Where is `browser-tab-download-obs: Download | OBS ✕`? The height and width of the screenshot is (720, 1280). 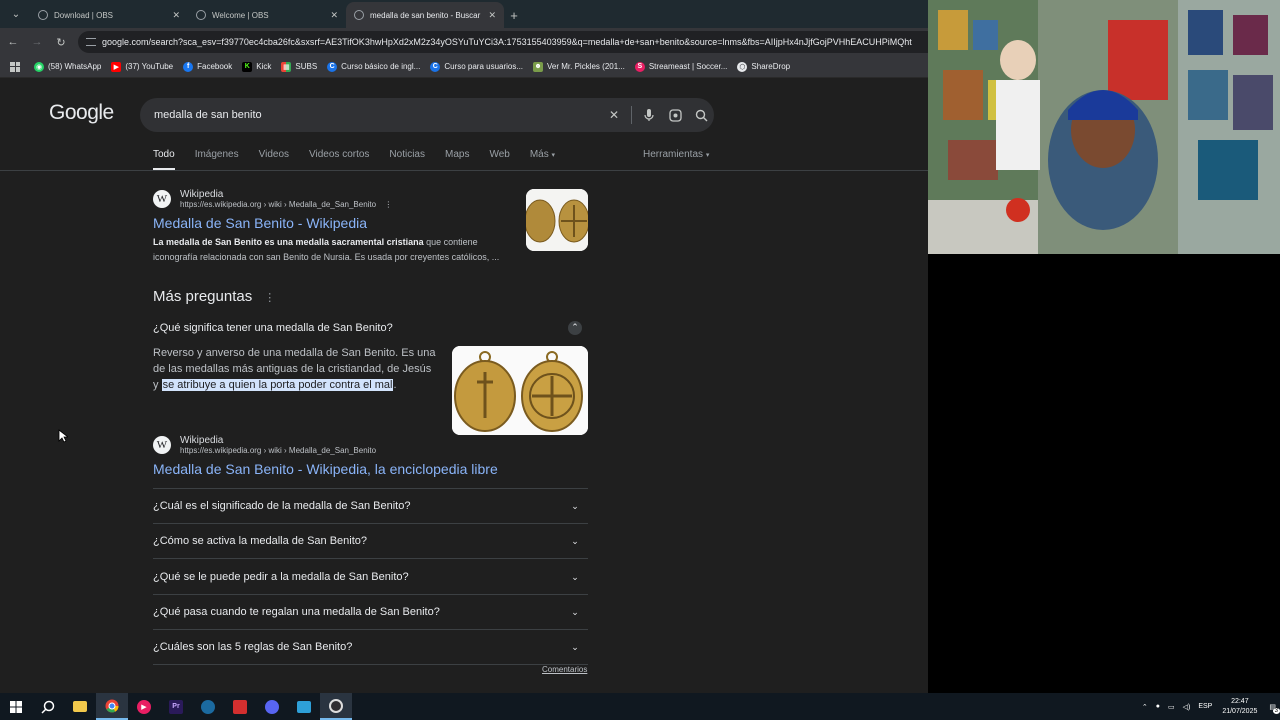
browser-tab-download-obs: Download | OBS ✕ is located at coordinates (109, 15).